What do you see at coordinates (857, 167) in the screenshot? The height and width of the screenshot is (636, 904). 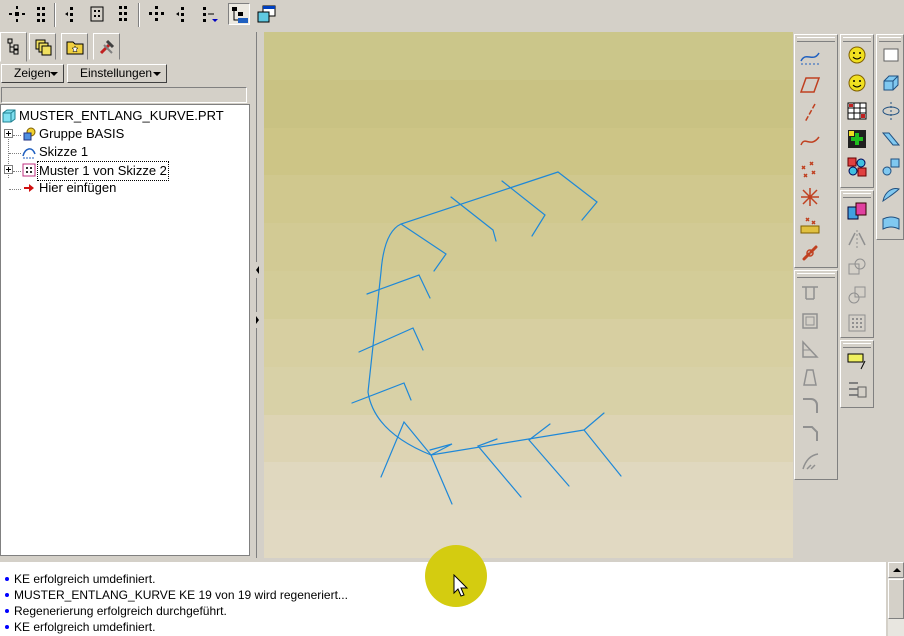 I see `udf-icon` at bounding box center [857, 167].